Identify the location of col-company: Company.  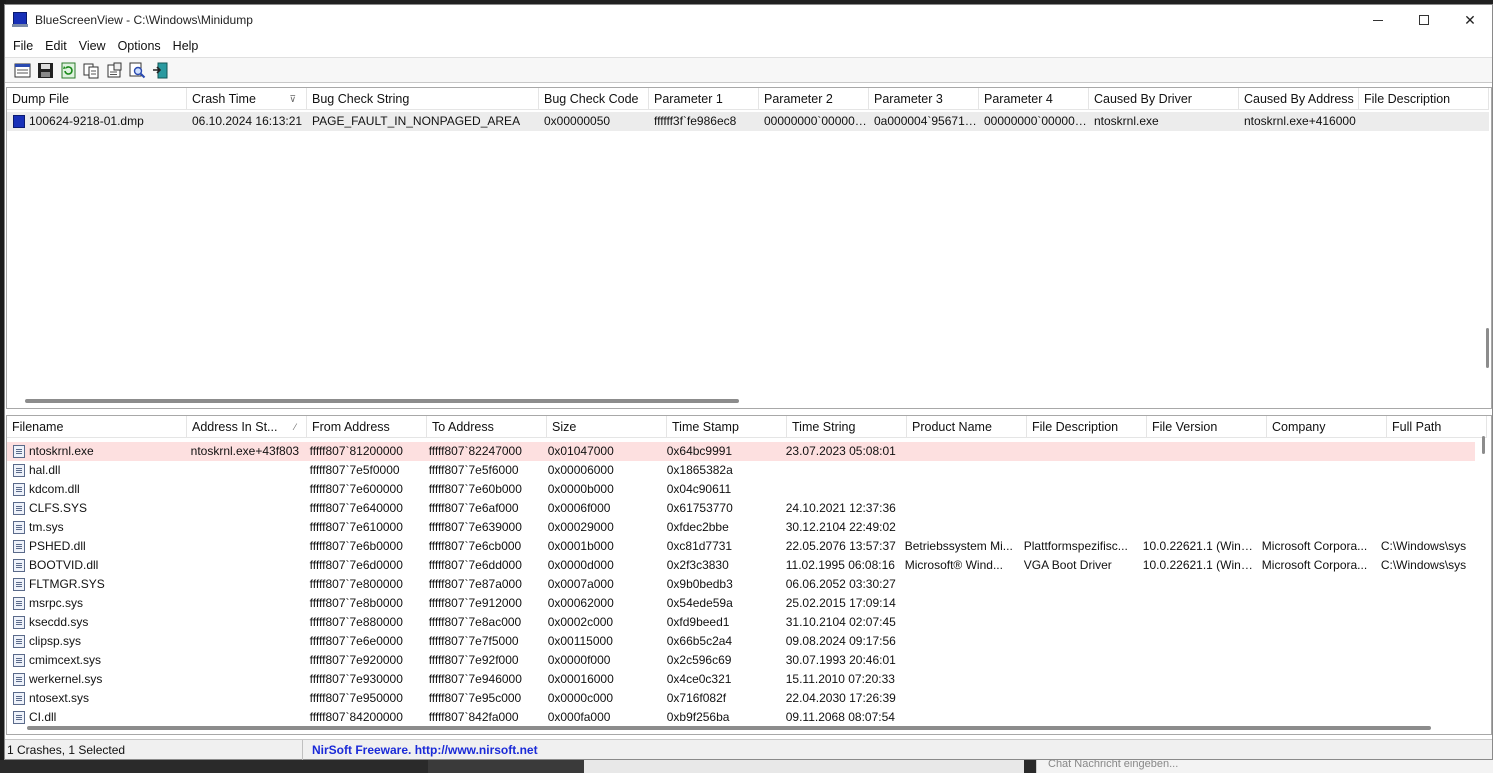
(1327, 427).